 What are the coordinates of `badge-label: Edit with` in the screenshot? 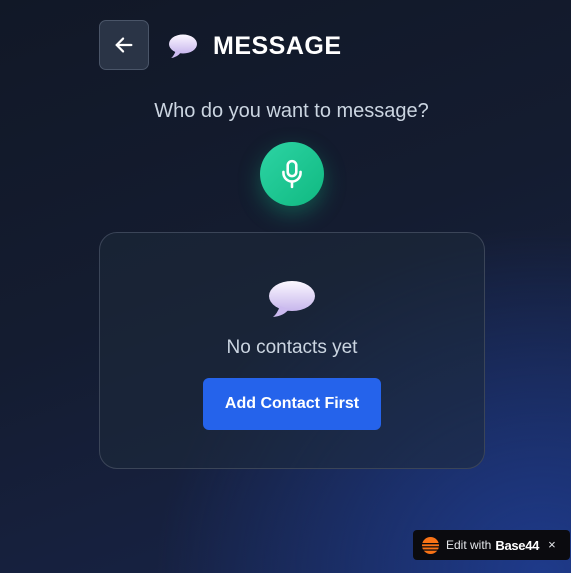 It's located at (469, 545).